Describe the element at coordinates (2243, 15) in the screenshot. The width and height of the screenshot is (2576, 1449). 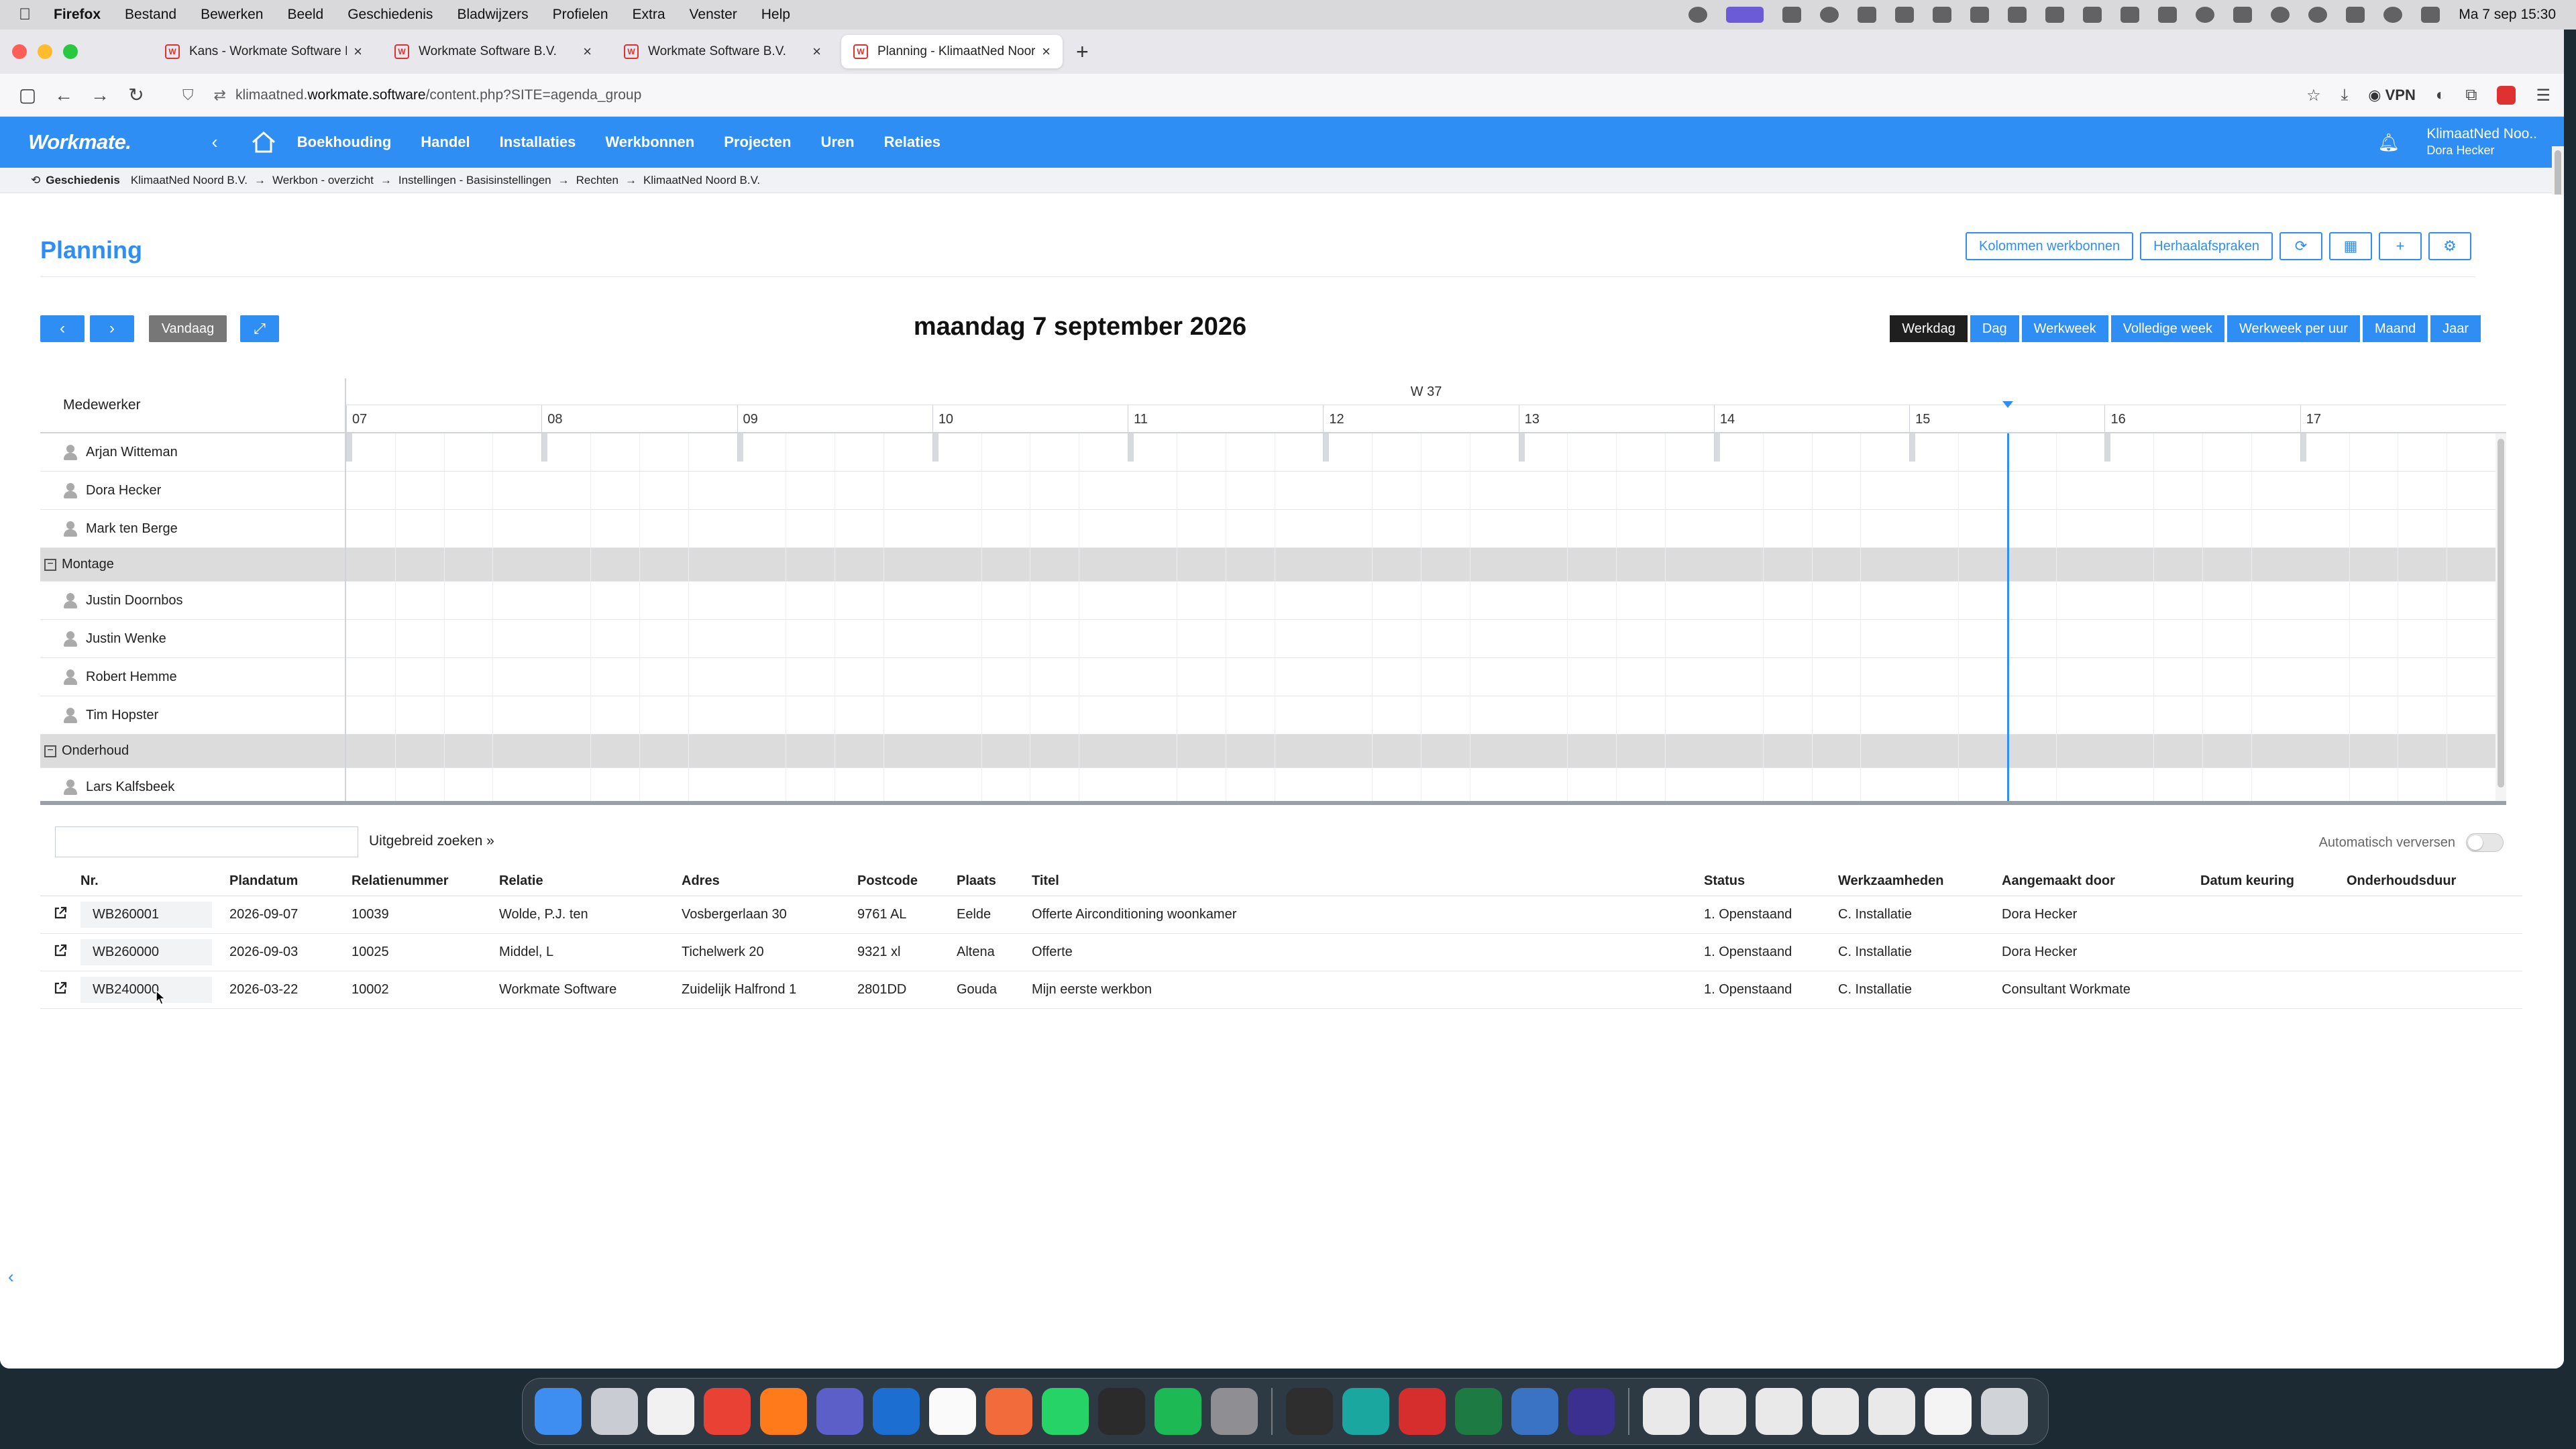
I see `display-icon` at that location.